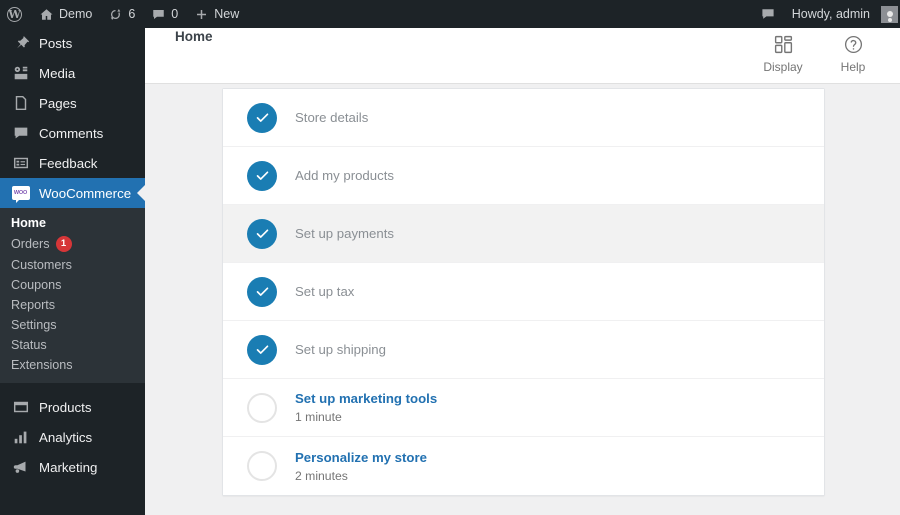 This screenshot has height=515, width=900. I want to click on sidebar-item-customers: Customers, so click(72, 265).